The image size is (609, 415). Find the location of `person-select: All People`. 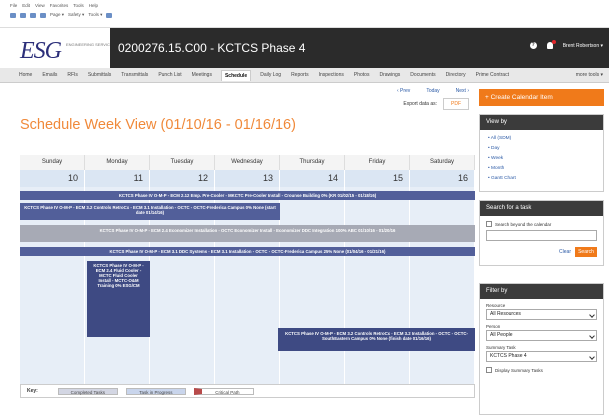

person-select: All People is located at coordinates (541, 335).